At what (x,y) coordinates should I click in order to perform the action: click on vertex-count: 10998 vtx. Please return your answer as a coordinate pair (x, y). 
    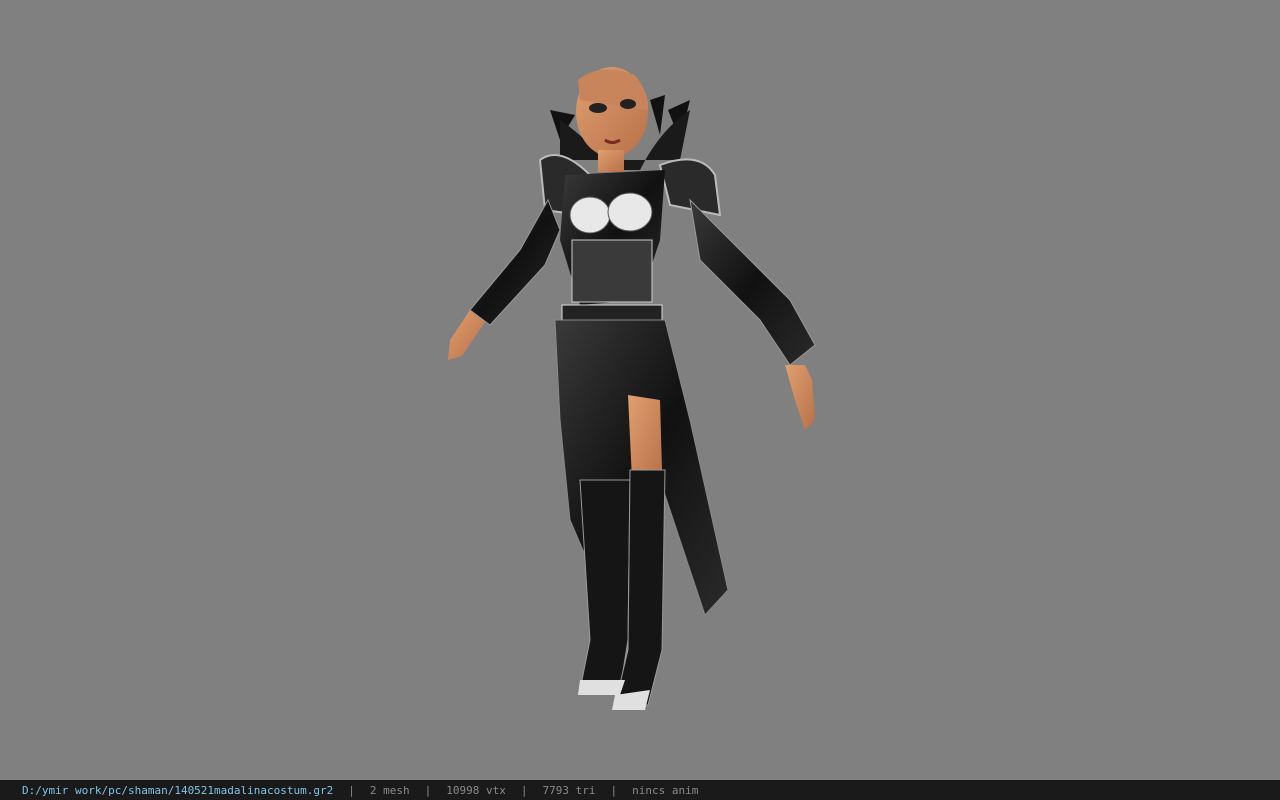
    Looking at the image, I should click on (476, 790).